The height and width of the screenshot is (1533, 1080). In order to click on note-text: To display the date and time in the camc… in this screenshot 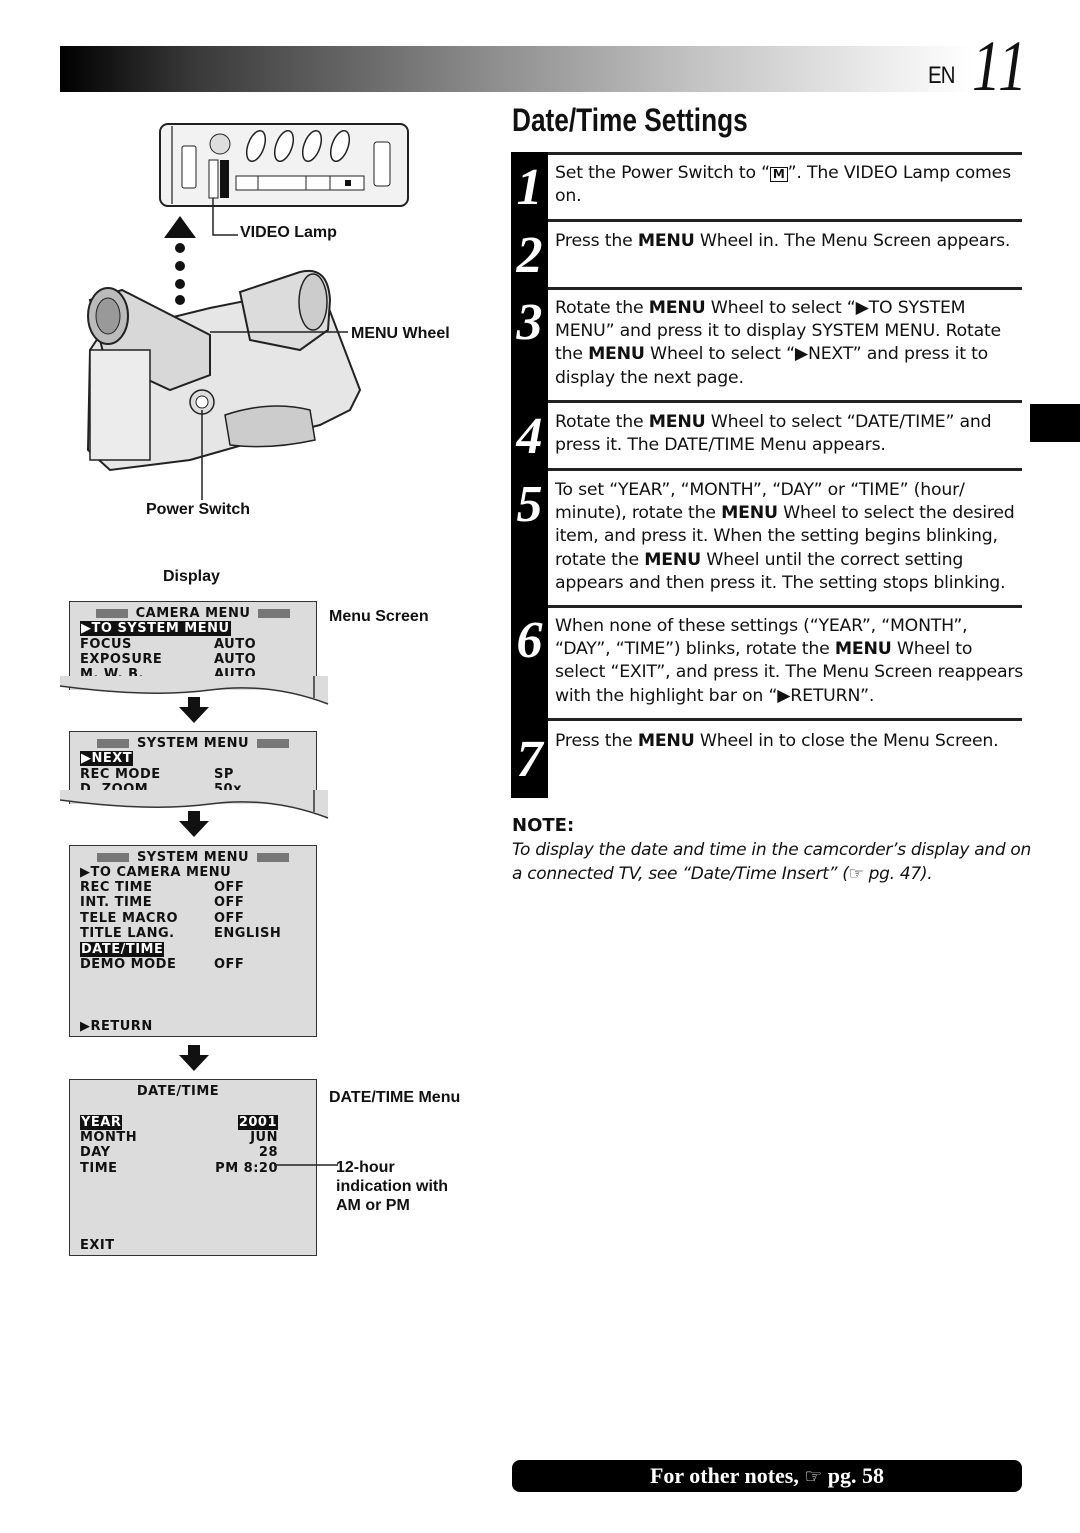, I will do `click(771, 862)`.